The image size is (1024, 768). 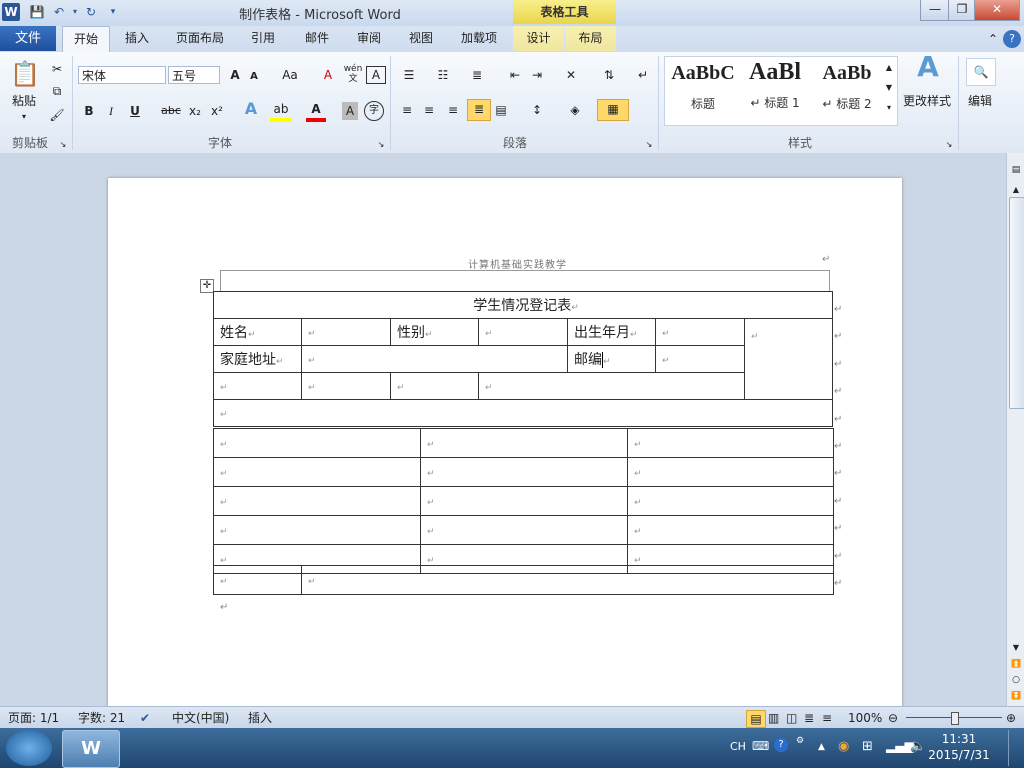 What do you see at coordinates (980, 101) in the screenshot?
I see `editing-button: 编辑` at bounding box center [980, 101].